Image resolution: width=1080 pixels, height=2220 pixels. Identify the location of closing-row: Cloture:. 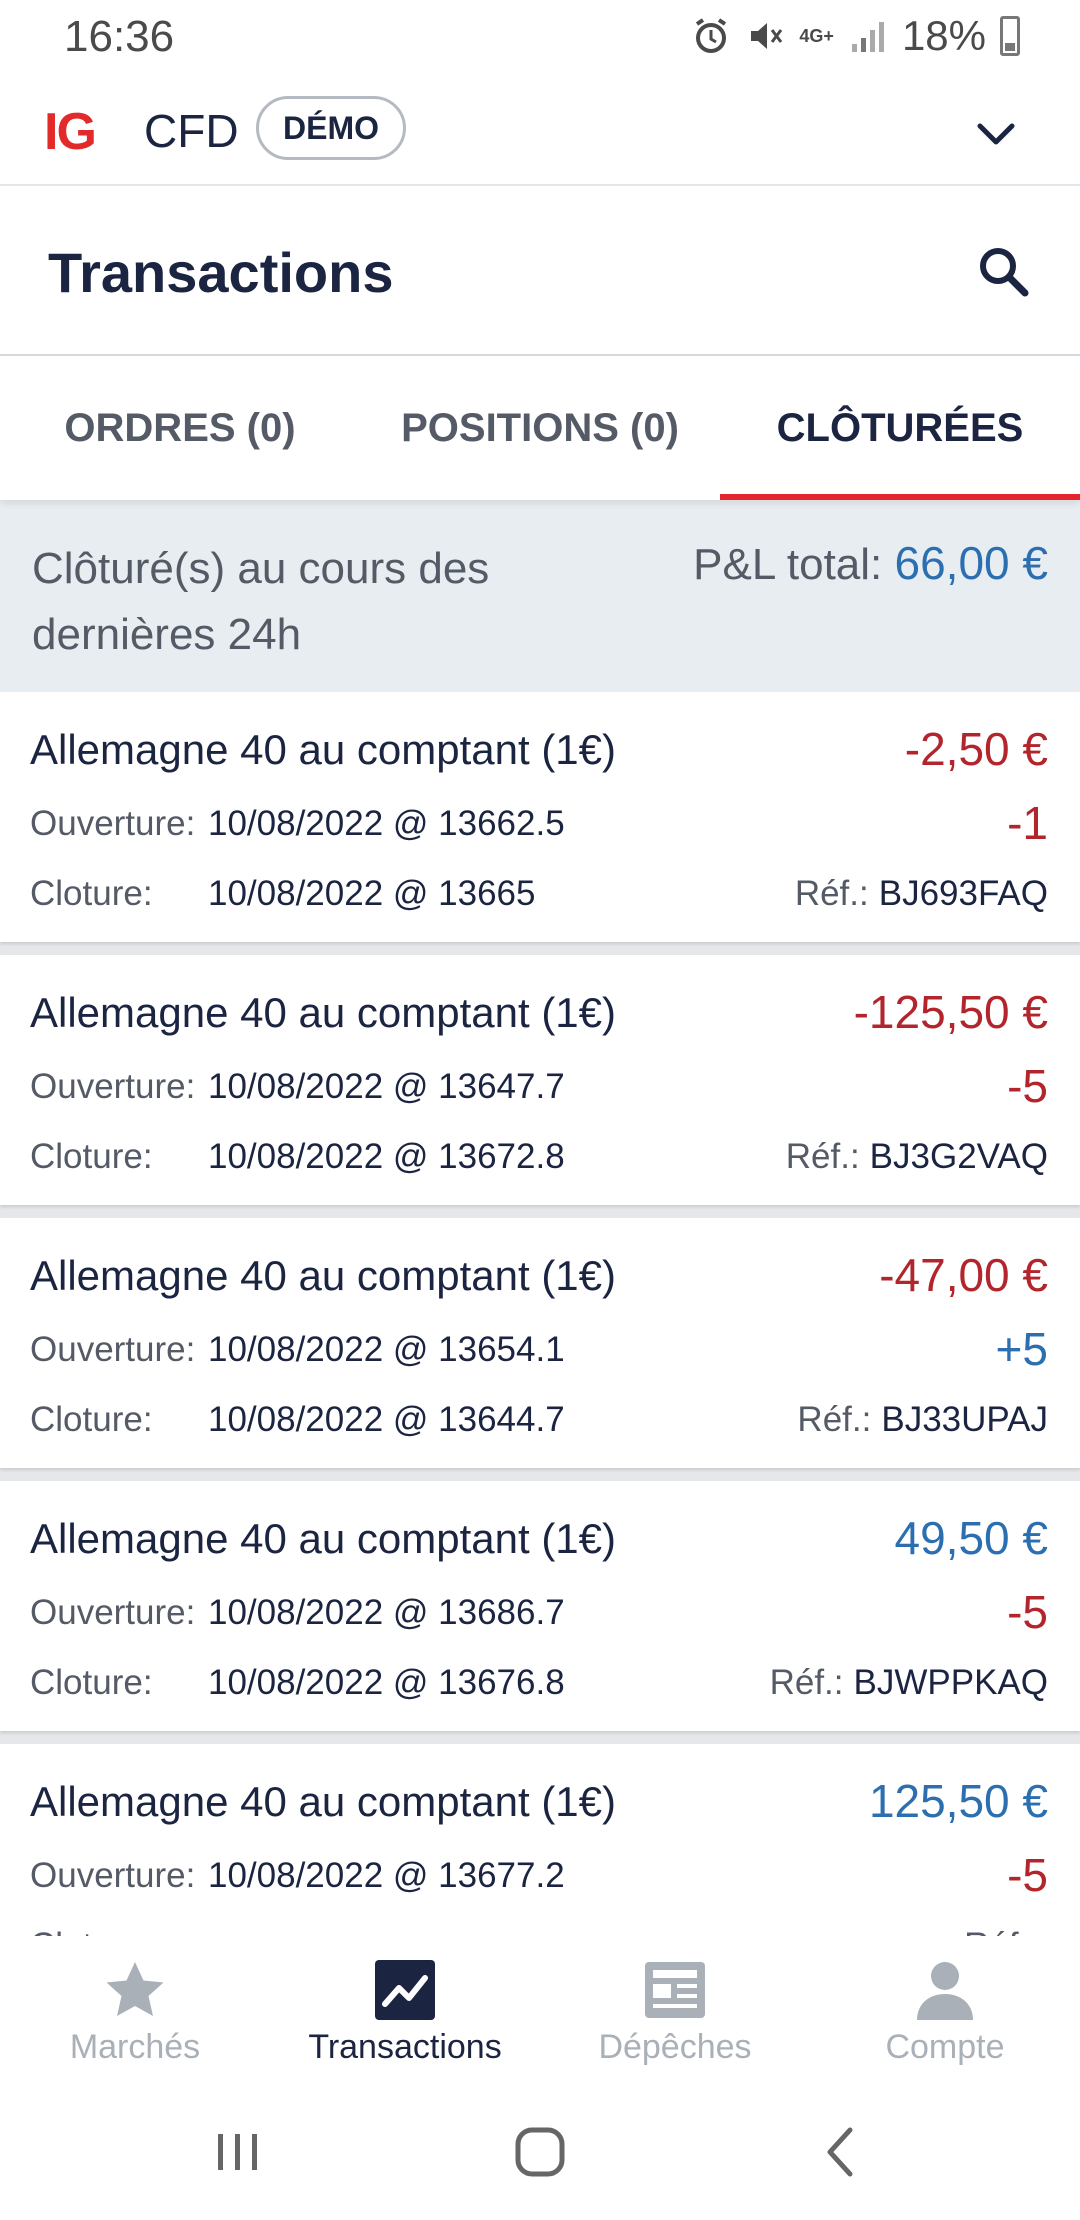
(119, 1931).